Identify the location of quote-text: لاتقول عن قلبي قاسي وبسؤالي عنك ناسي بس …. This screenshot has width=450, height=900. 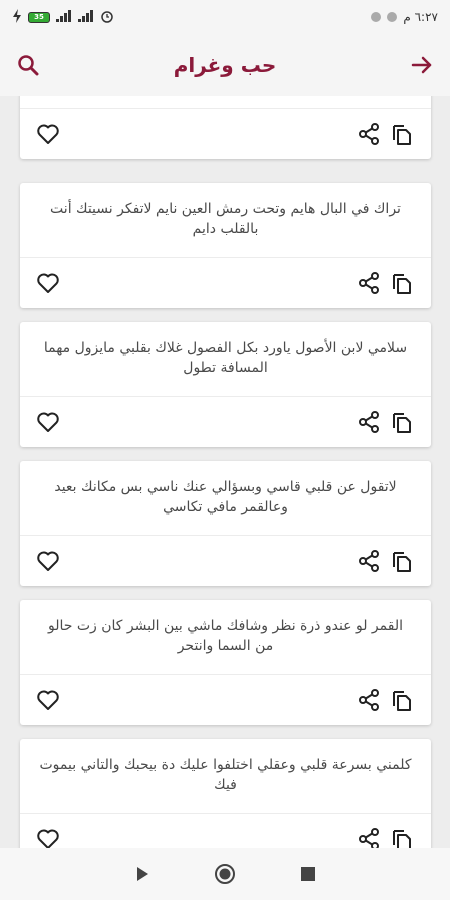
(225, 497).